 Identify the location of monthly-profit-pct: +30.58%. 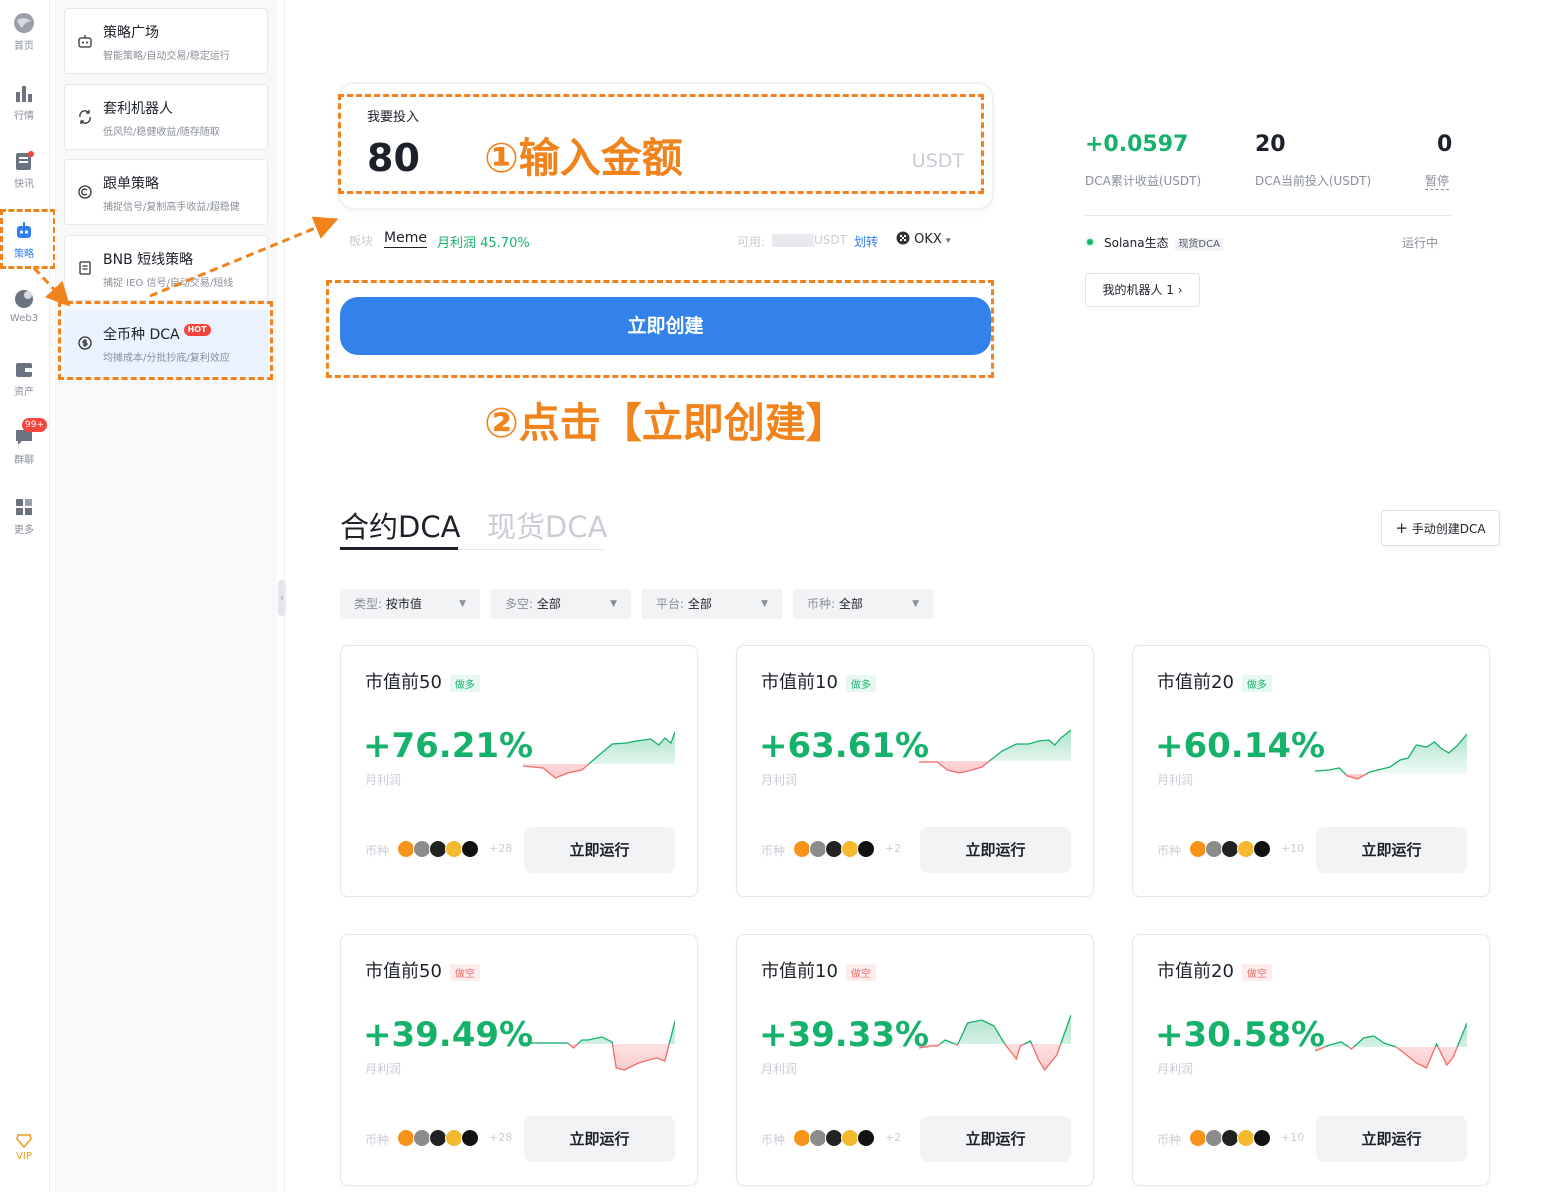
(1240, 1035).